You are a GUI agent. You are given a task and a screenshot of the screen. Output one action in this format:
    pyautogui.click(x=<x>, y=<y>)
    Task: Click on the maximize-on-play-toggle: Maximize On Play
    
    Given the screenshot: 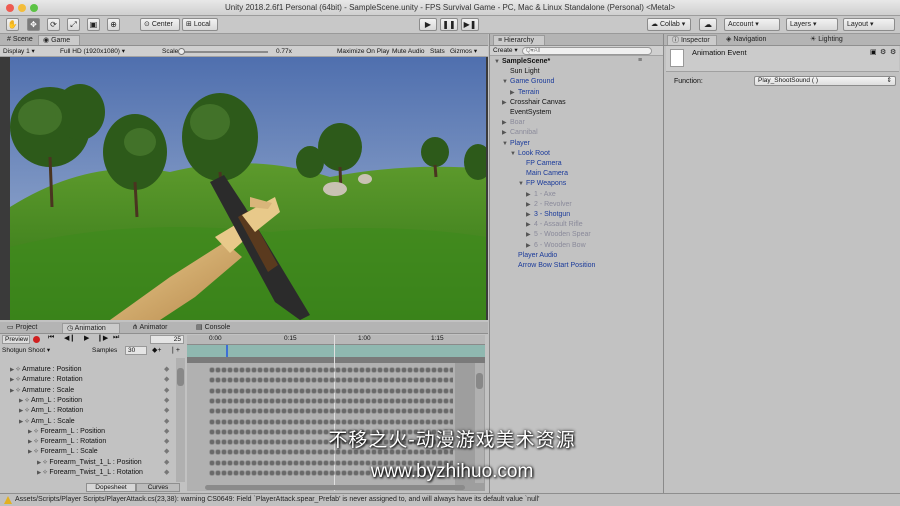 What is the action you would take?
    pyautogui.click(x=363, y=51)
    